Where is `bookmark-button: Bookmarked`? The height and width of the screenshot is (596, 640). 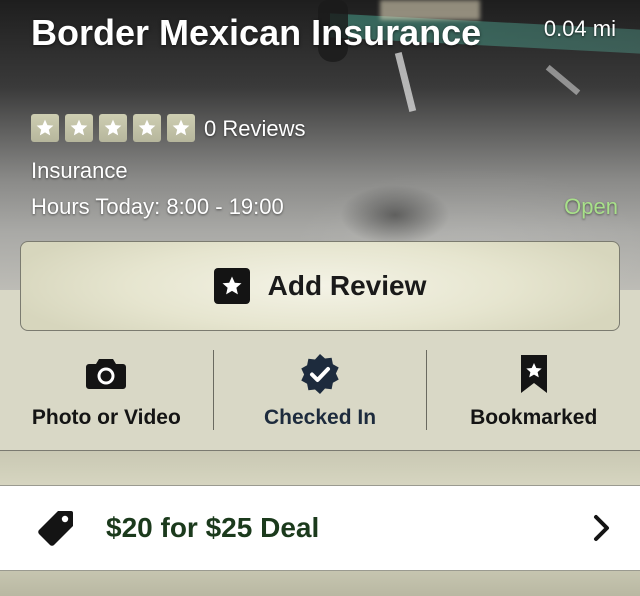
bookmark-button: Bookmarked is located at coordinates (533, 395).